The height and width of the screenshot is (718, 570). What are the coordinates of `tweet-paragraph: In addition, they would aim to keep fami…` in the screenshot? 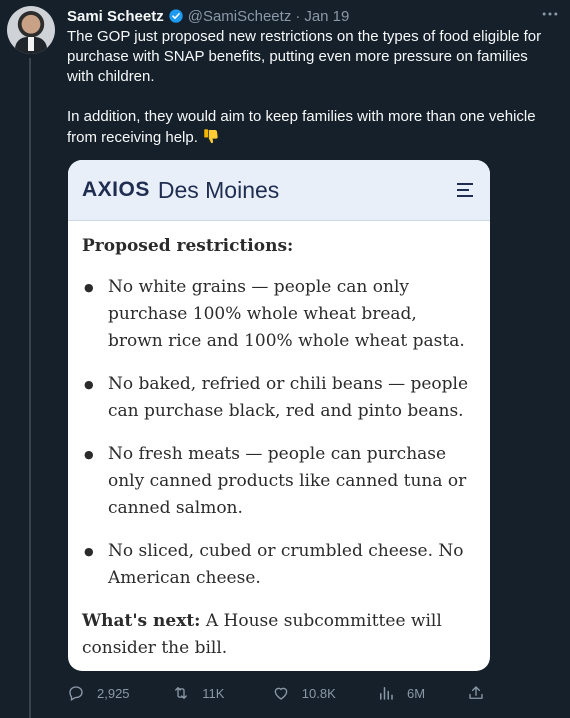 It's located at (301, 127).